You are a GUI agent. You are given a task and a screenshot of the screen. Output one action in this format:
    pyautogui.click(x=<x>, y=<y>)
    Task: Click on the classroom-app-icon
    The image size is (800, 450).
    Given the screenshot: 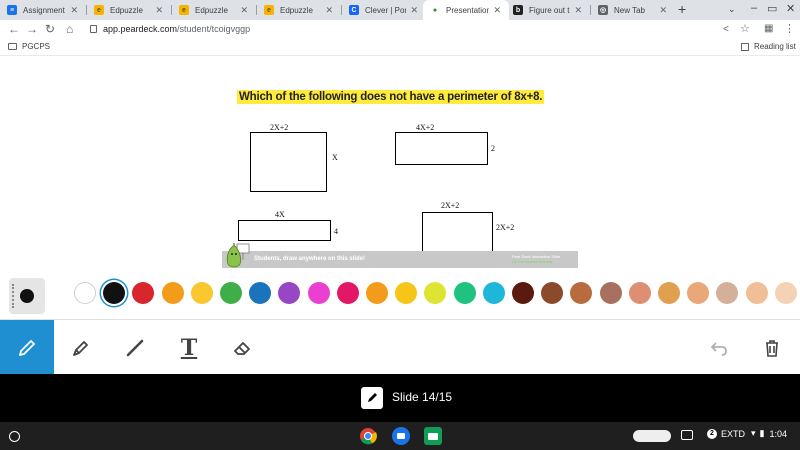 What is the action you would take?
    pyautogui.click(x=433, y=436)
    